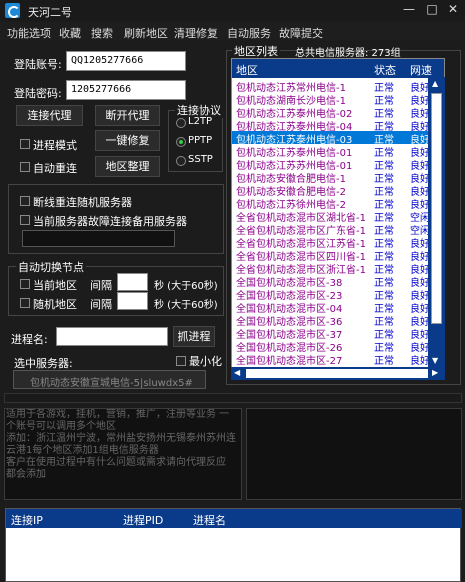 The image size is (465, 582). Describe the element at coordinates (25, 144) in the screenshot. I see `process-mode-checkbox` at that location.